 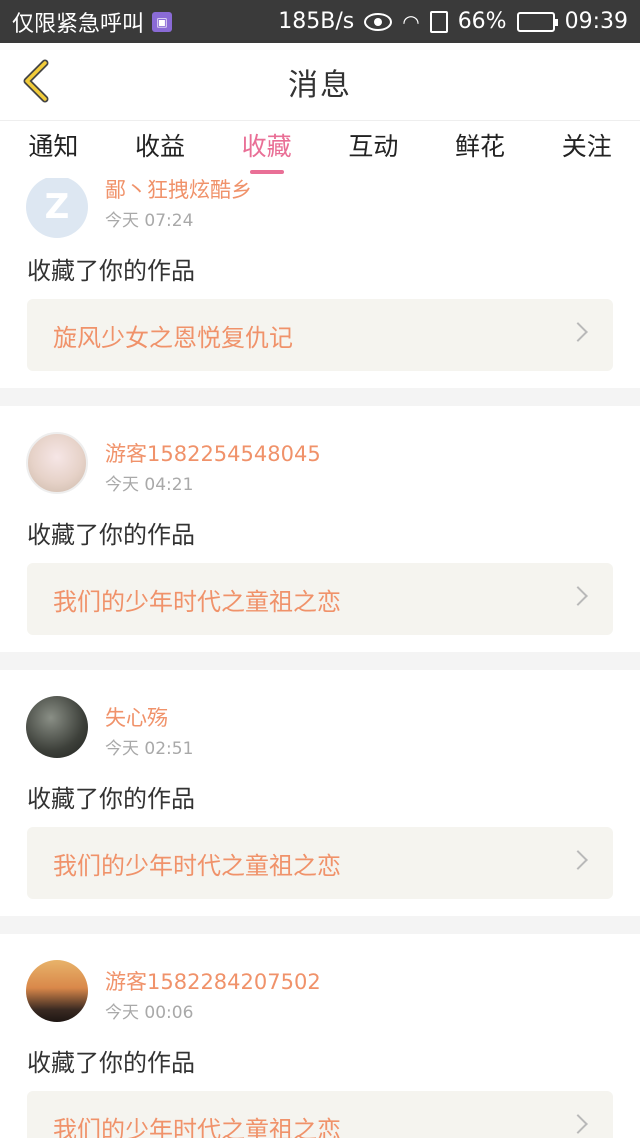 I want to click on tab-interactions: 互动, so click(x=373, y=150).